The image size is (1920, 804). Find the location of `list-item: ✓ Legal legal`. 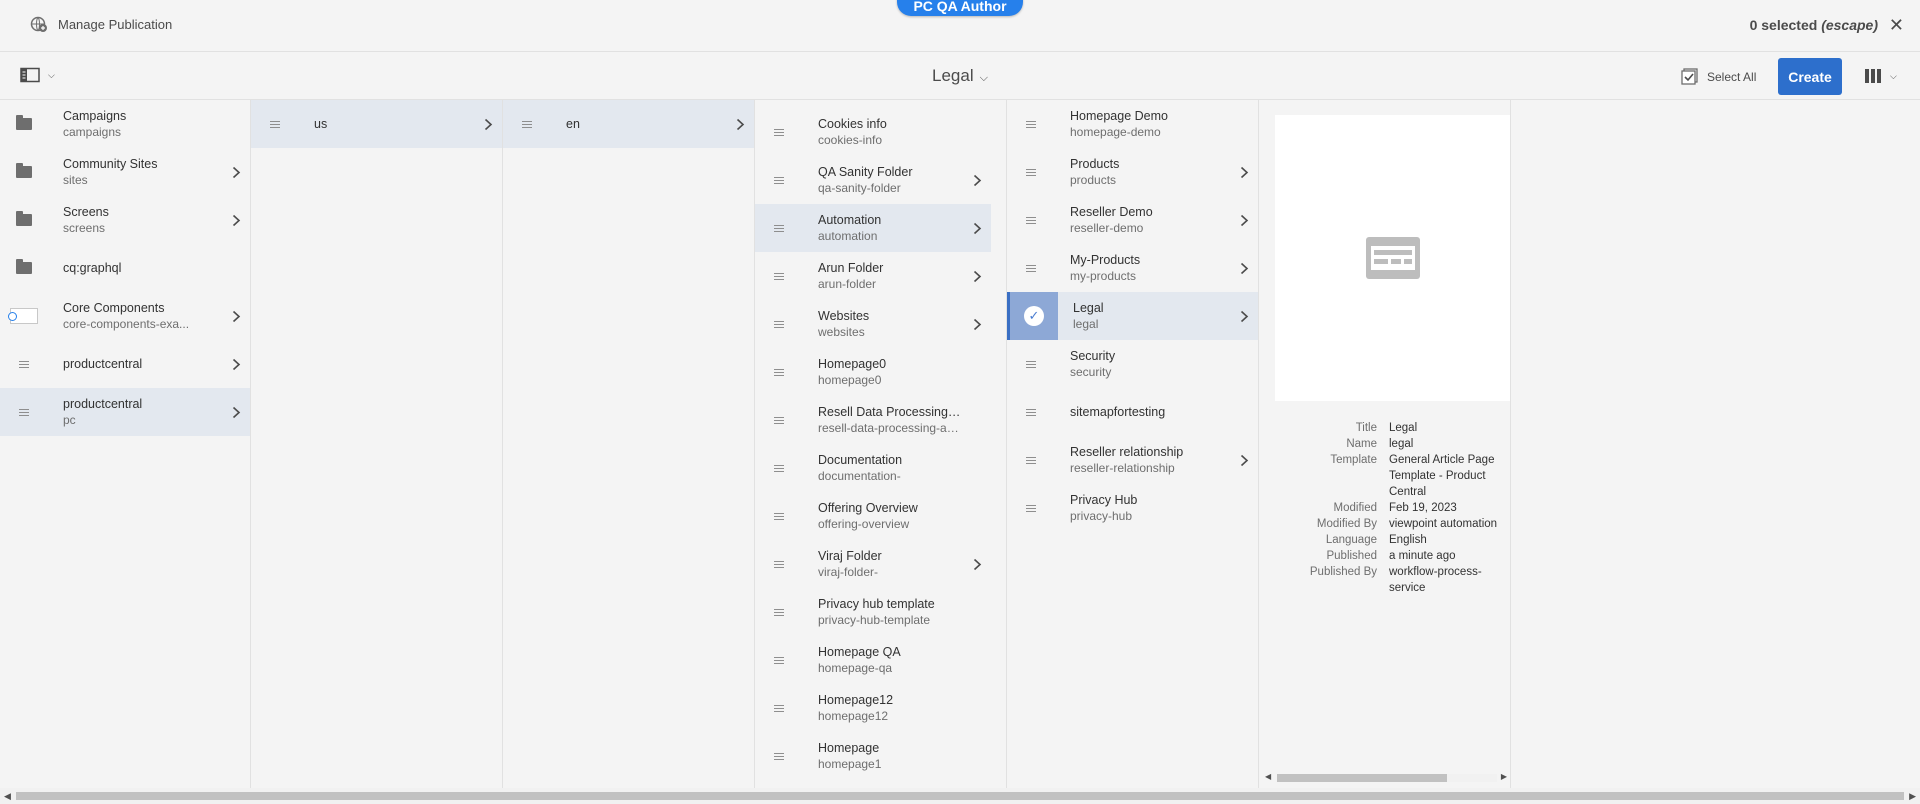

list-item: ✓ Legal legal is located at coordinates (1132, 316).